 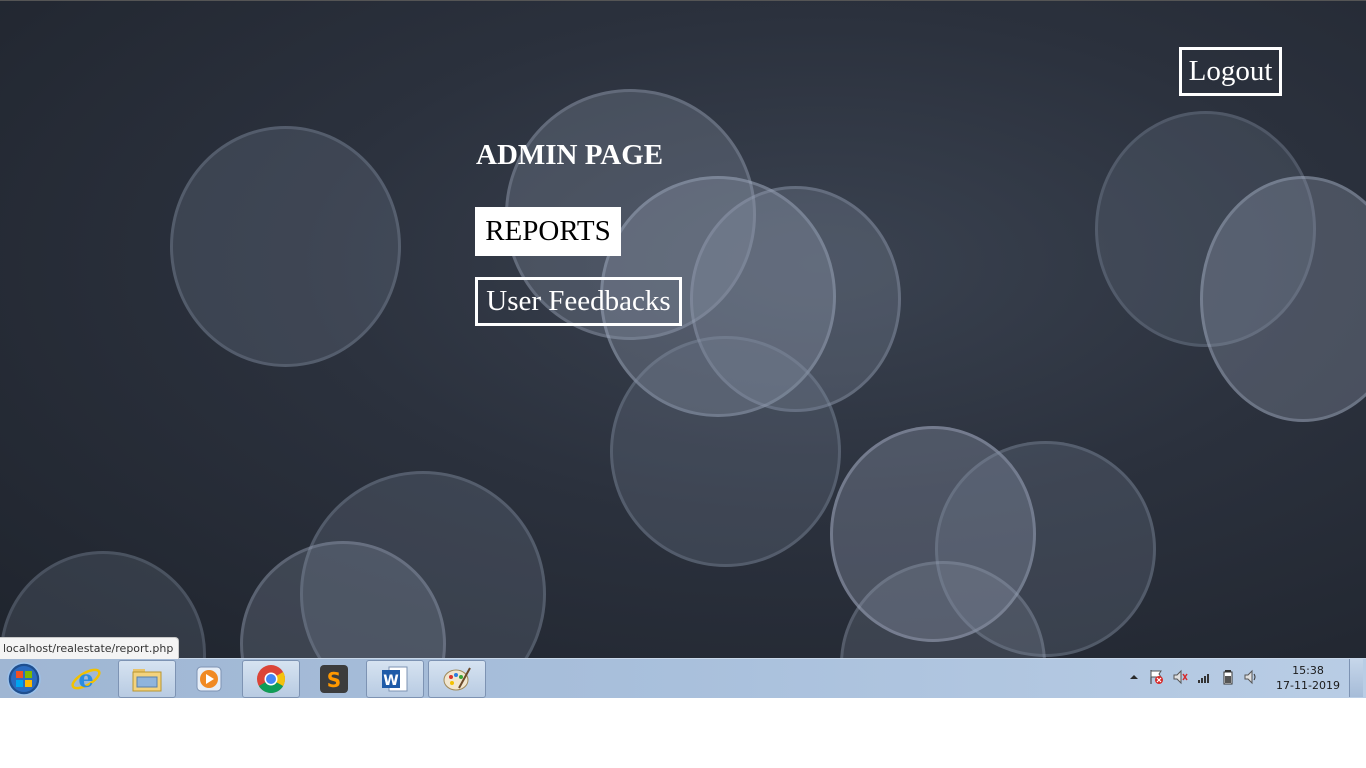 What do you see at coordinates (1308, 678) in the screenshot?
I see `system-clock: 15:38 17-11-2019` at bounding box center [1308, 678].